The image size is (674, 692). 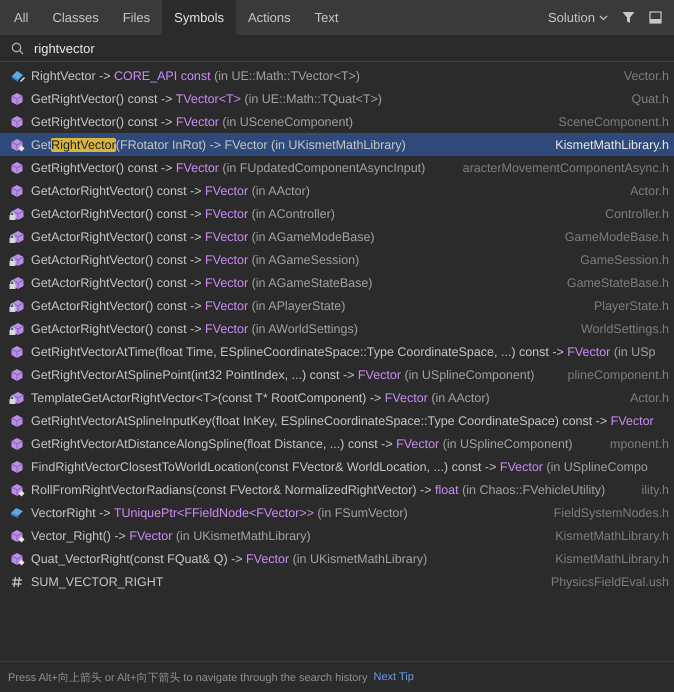 I want to click on symbol-signature: RightVector -> CORE_API const (in UE::Math::TVector<T>), so click(x=195, y=75).